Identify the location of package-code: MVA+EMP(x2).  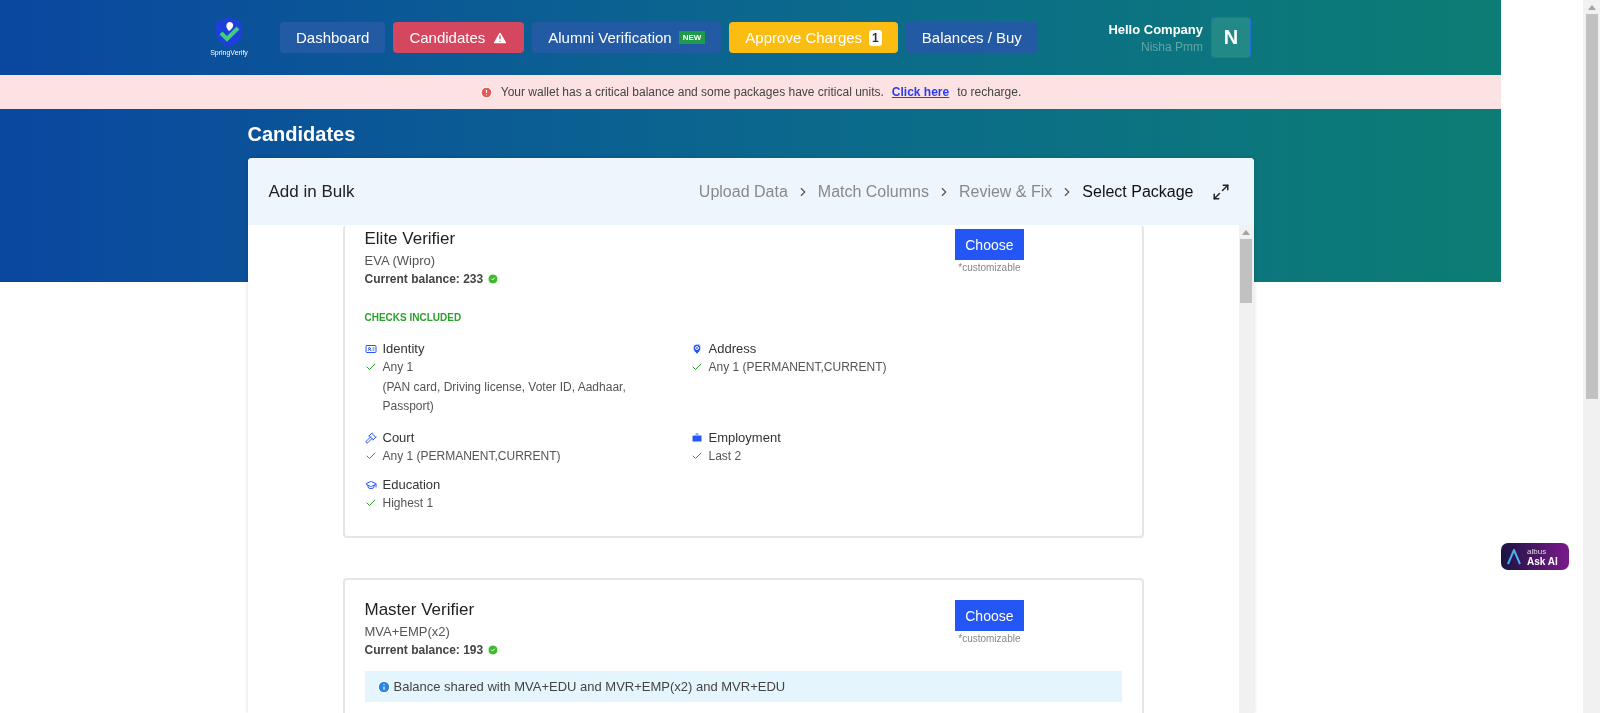
(407, 631).